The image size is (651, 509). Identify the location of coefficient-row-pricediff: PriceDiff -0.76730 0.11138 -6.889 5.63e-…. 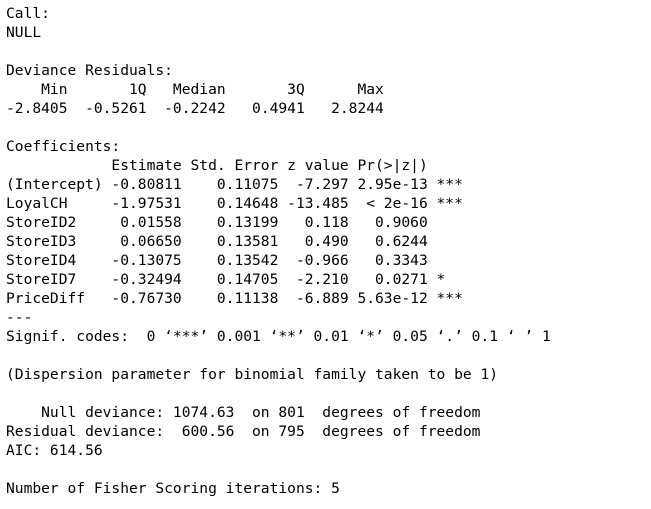
(234, 298).